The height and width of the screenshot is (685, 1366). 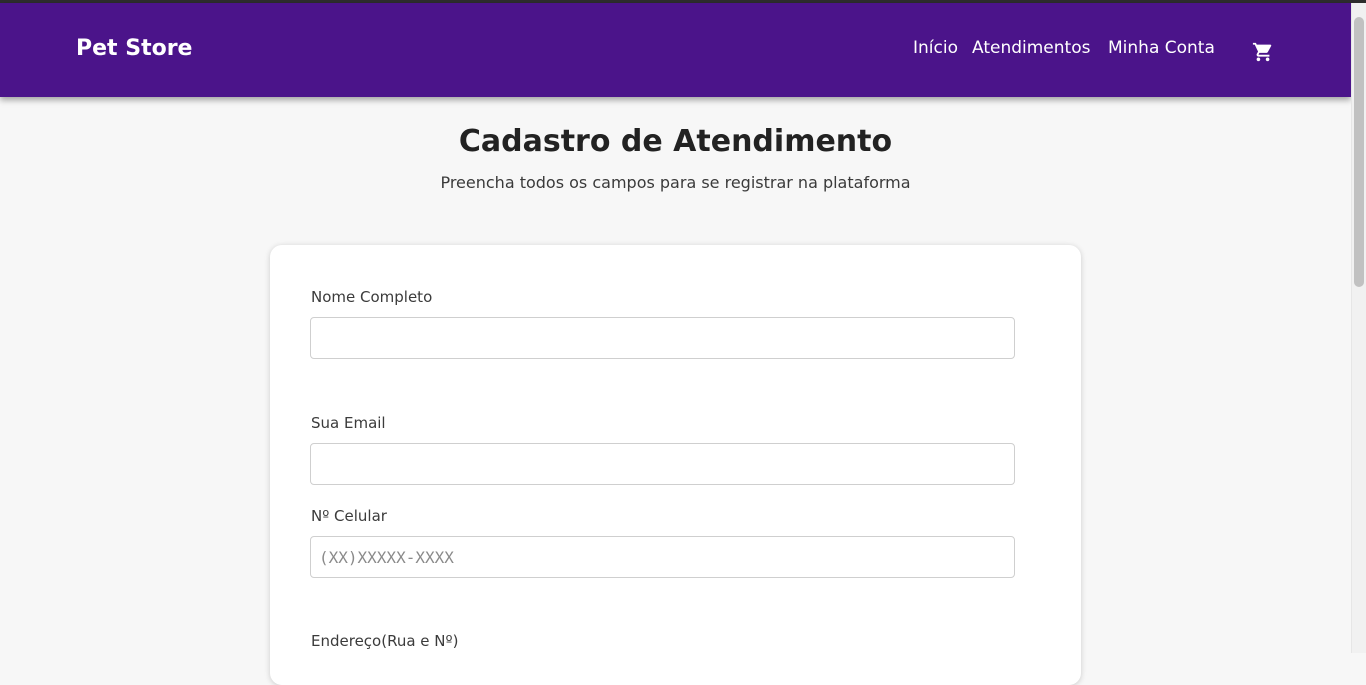 I want to click on nav-link-services: Atendimentos, so click(x=1031, y=48).